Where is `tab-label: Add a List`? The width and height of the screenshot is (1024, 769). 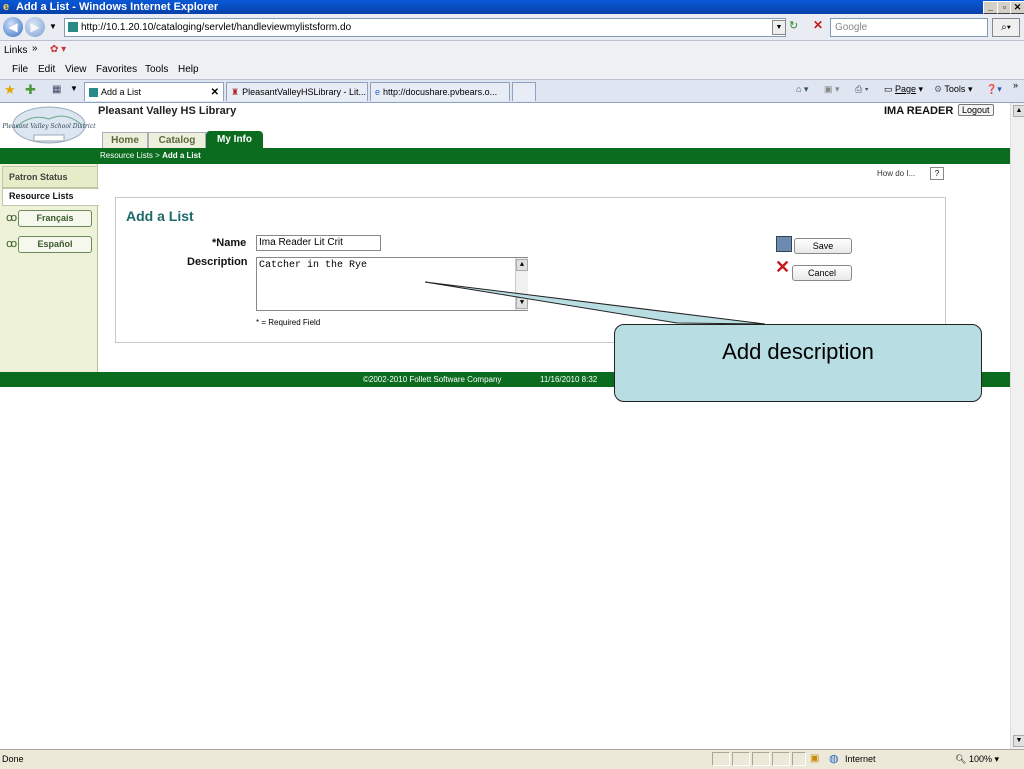 tab-label: Add a List is located at coordinates (121, 92).